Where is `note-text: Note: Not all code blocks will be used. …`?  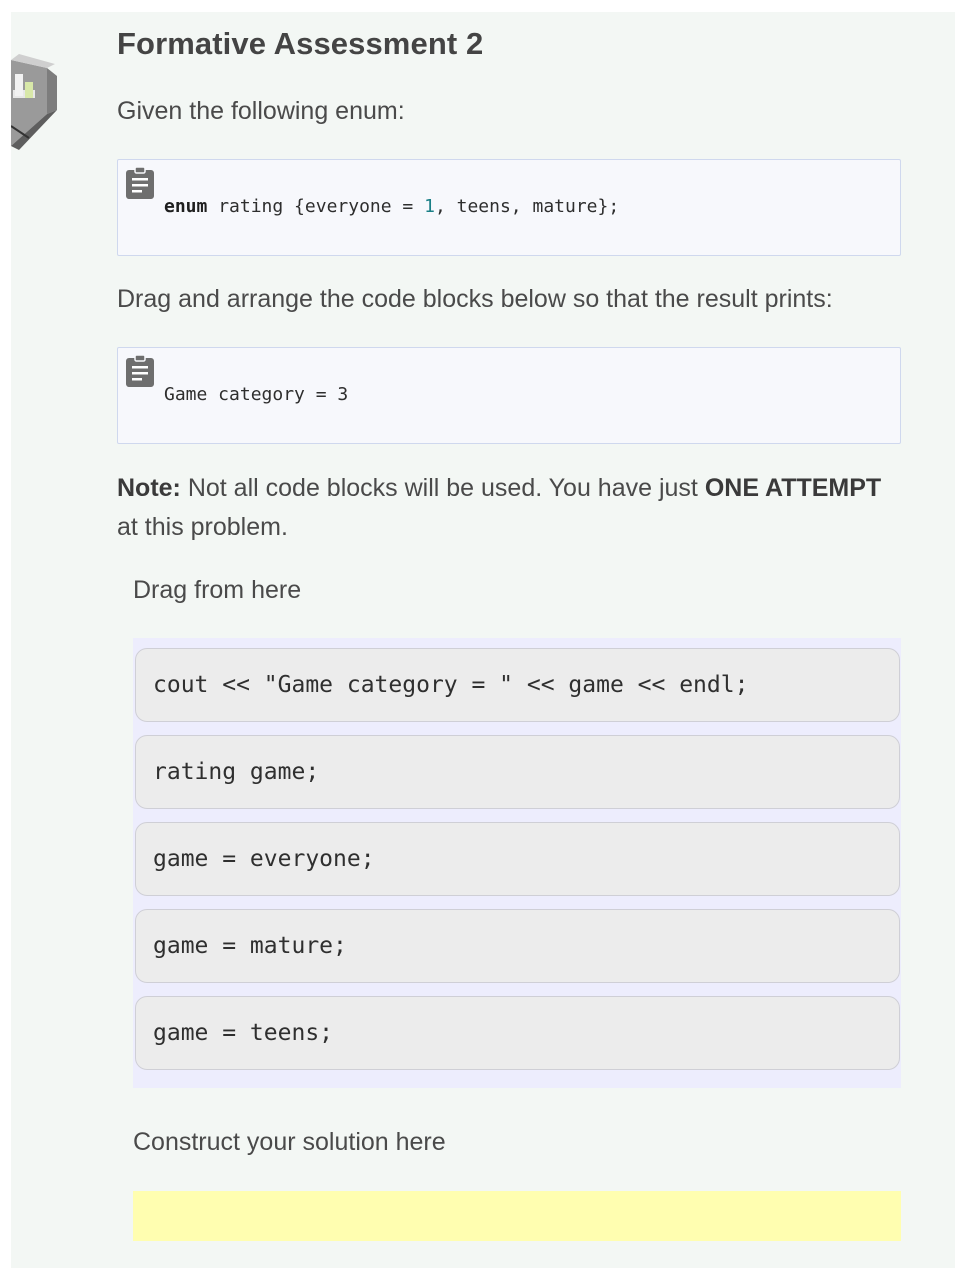
note-text: Note: Not all code blocks will be used. … is located at coordinates (509, 508).